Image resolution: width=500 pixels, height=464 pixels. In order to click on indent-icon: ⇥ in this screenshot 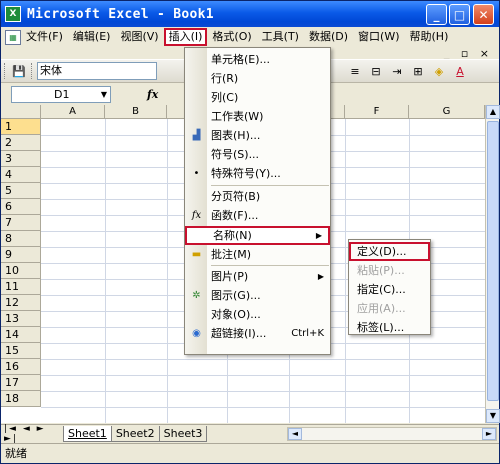, I will do `click(397, 71)`.